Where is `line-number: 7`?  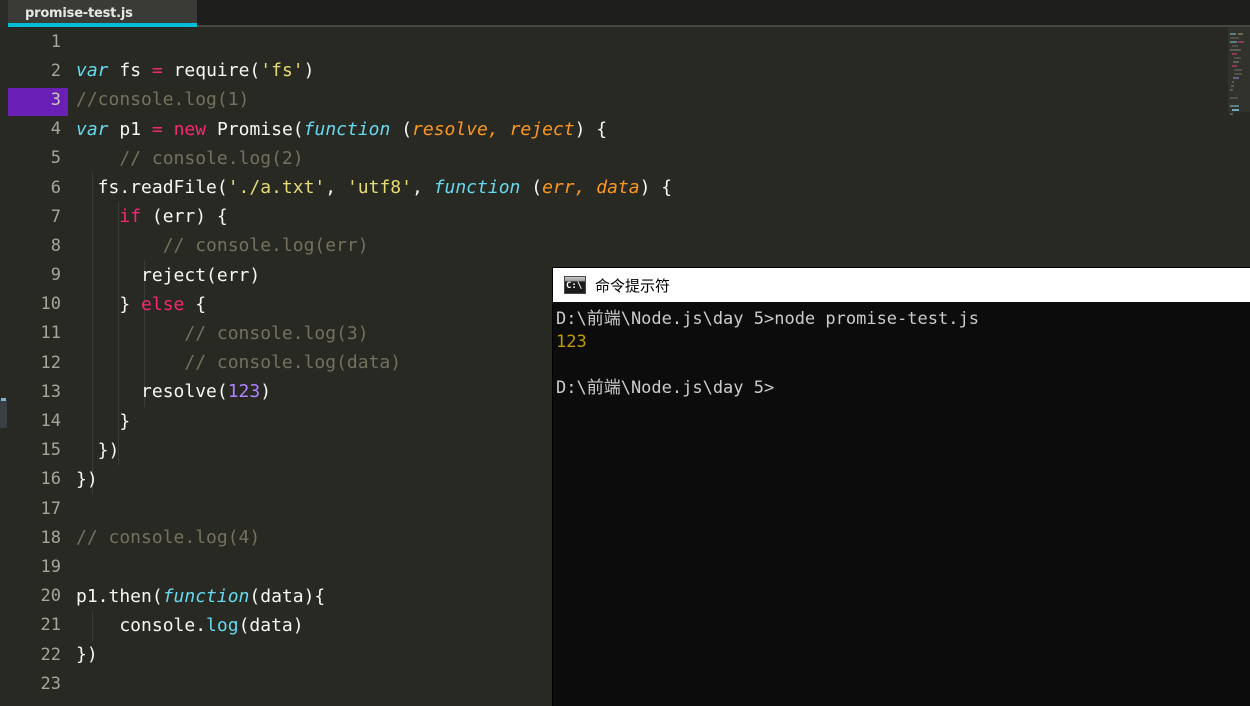 line-number: 7 is located at coordinates (55, 216).